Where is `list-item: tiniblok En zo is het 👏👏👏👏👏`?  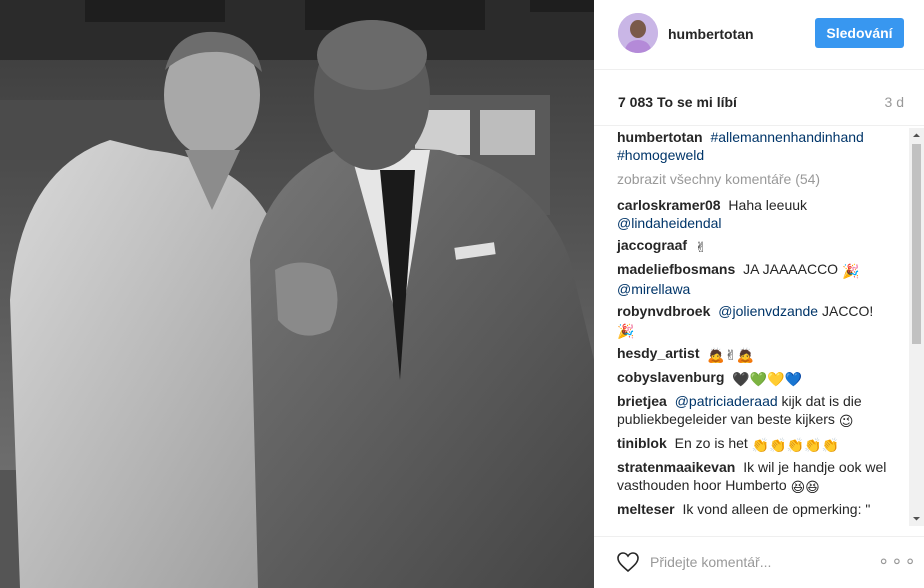 list-item: tiniblok En zo is het 👏👏👏👏👏 is located at coordinates (759, 444).